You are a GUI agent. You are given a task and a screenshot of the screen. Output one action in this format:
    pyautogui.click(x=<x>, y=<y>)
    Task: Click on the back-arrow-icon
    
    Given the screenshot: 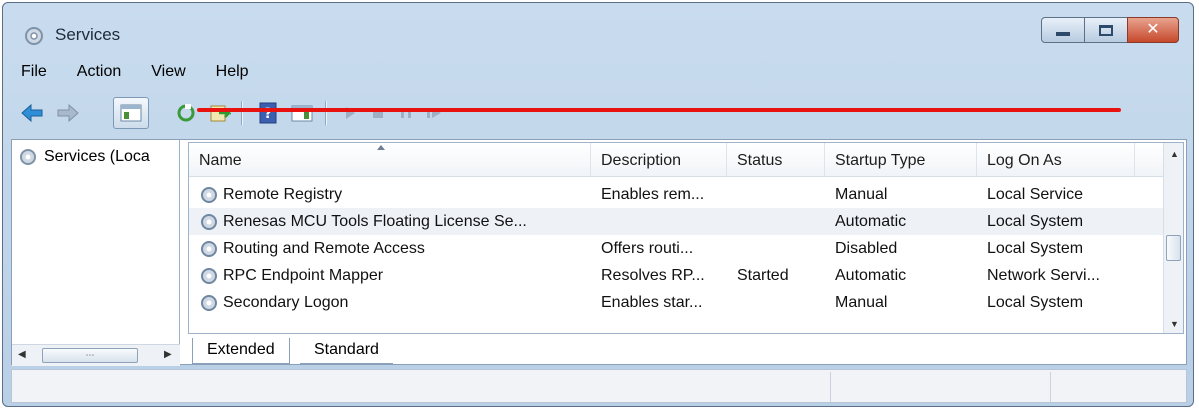 What is the action you would take?
    pyautogui.click(x=32, y=113)
    